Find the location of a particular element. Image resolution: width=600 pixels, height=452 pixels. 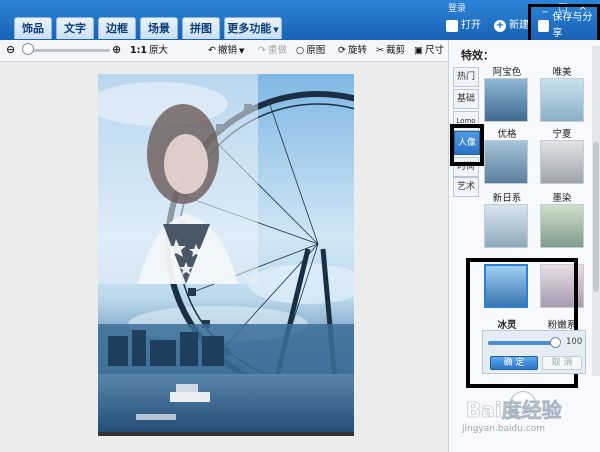

category-label: 基础 is located at coordinates (465, 99).